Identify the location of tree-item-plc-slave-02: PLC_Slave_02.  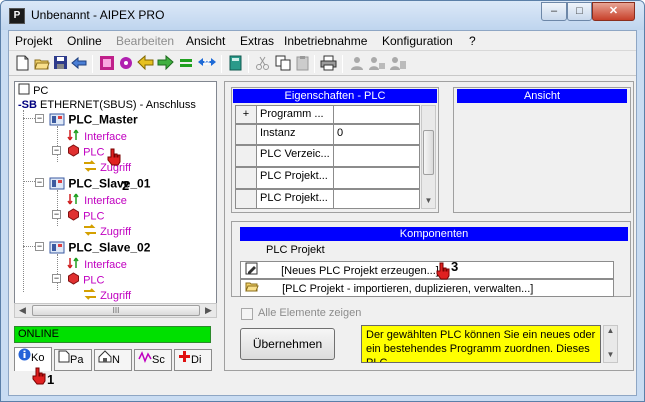
(100, 247).